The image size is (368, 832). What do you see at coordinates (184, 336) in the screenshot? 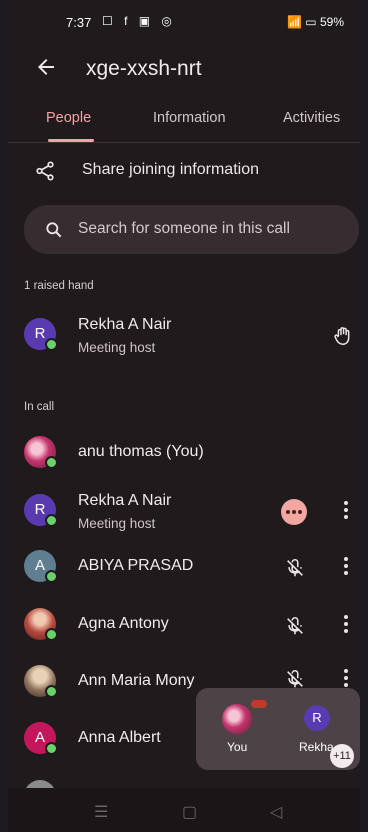
I see `raised-hand-row: R Rekha A Nair Meeting host` at bounding box center [184, 336].